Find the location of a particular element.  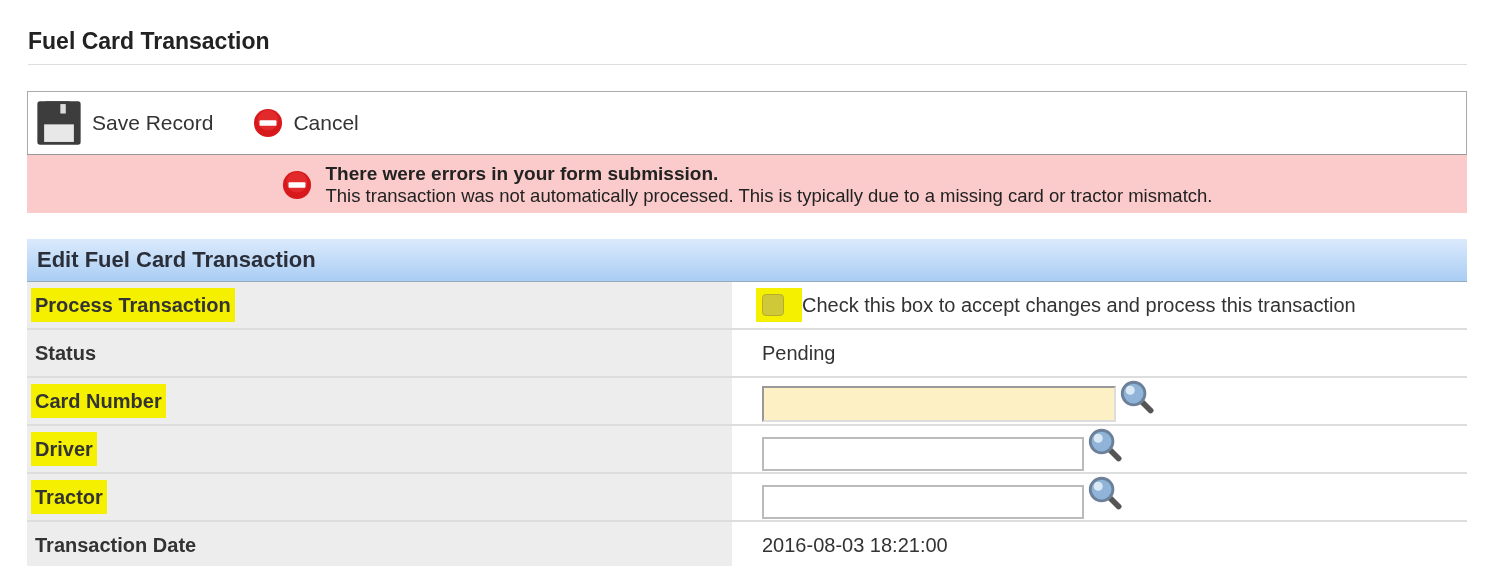

field-label: Driver is located at coordinates (64, 449).